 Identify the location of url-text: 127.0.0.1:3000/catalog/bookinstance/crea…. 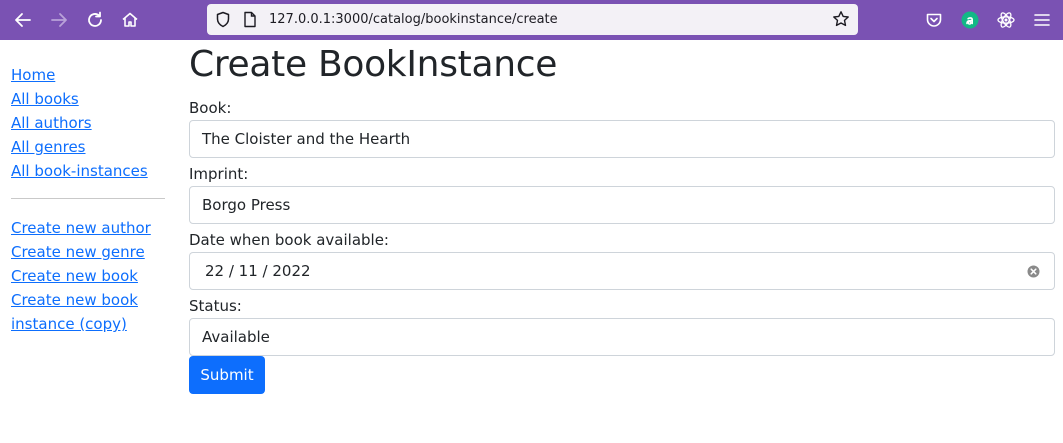
(413, 19).